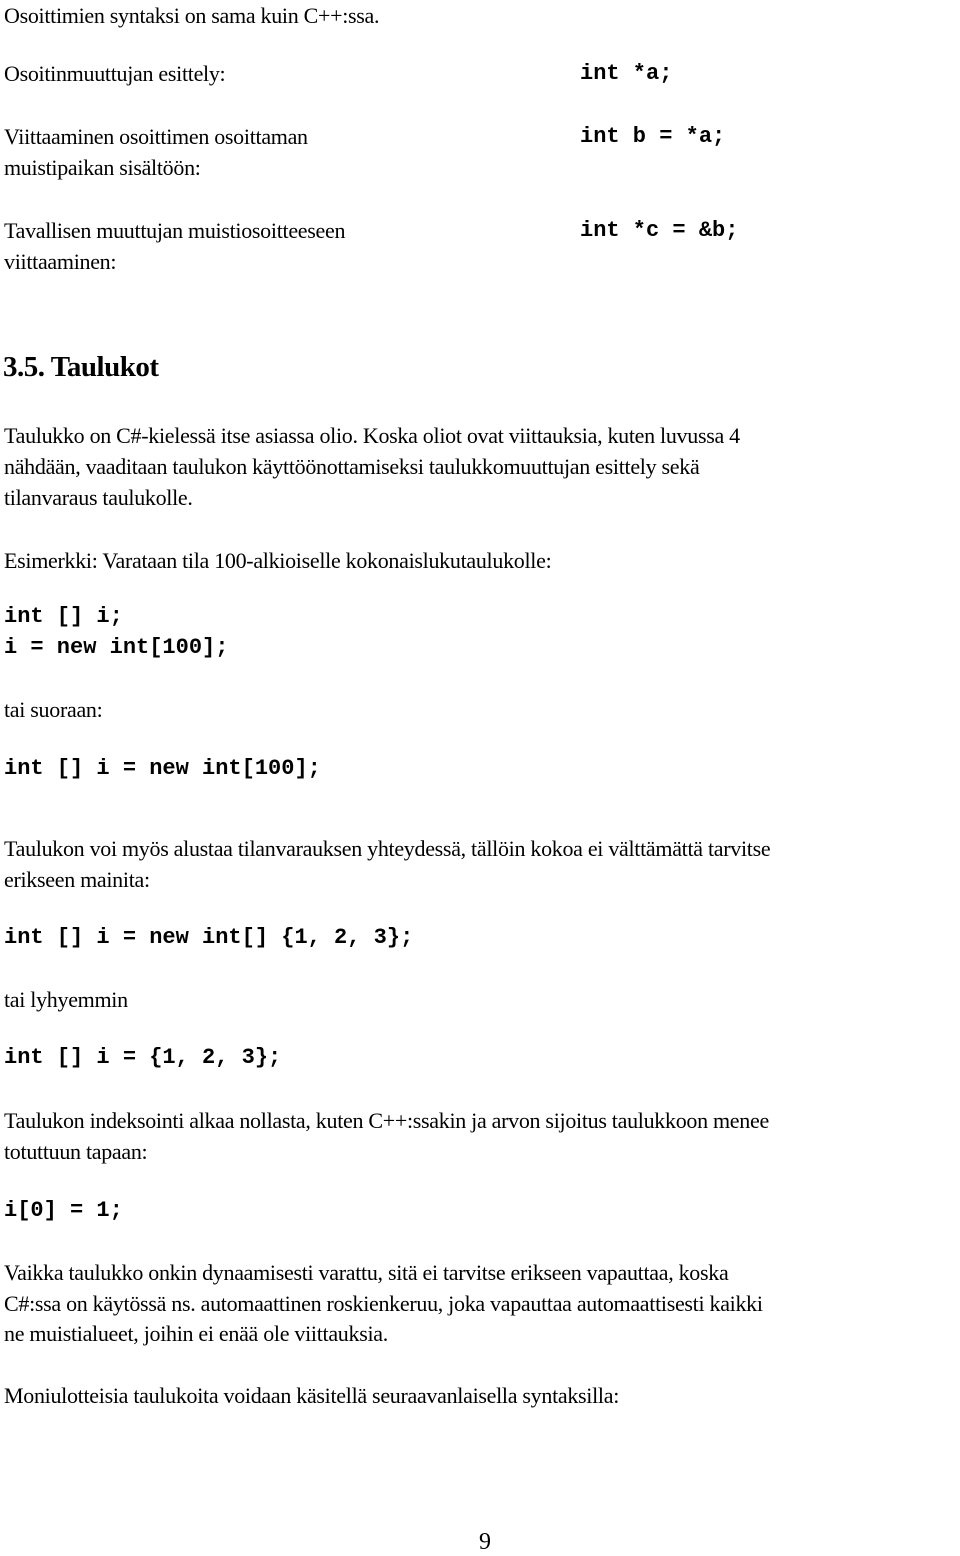 The height and width of the screenshot is (1556, 960). I want to click on code-line: int [] i;, so click(63, 616).